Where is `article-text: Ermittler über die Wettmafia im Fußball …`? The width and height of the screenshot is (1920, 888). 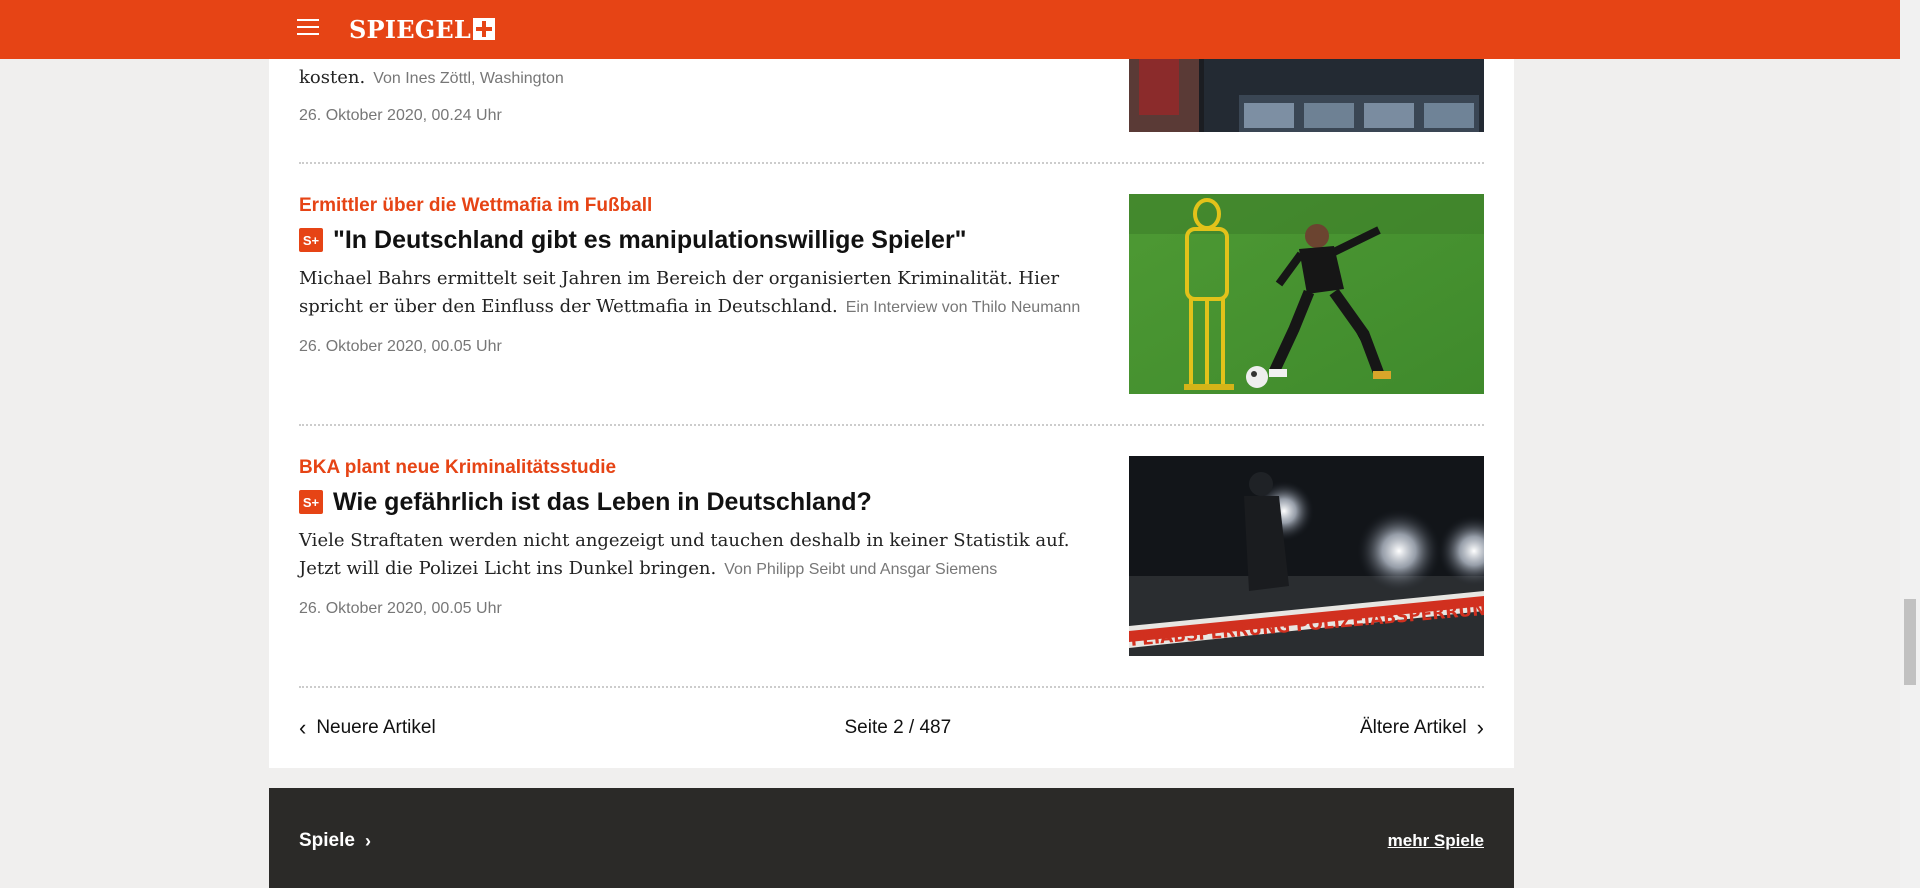
article-text: Ermittler über die Wettmafia im Fußball … is located at coordinates (699, 275).